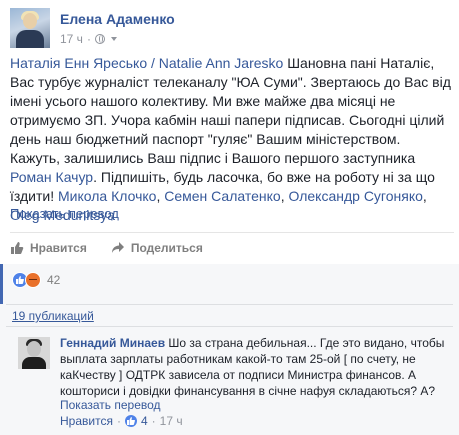  Describe the element at coordinates (106, 248) in the screenshot. I see `post-actions: Нравится Поделиться` at that location.